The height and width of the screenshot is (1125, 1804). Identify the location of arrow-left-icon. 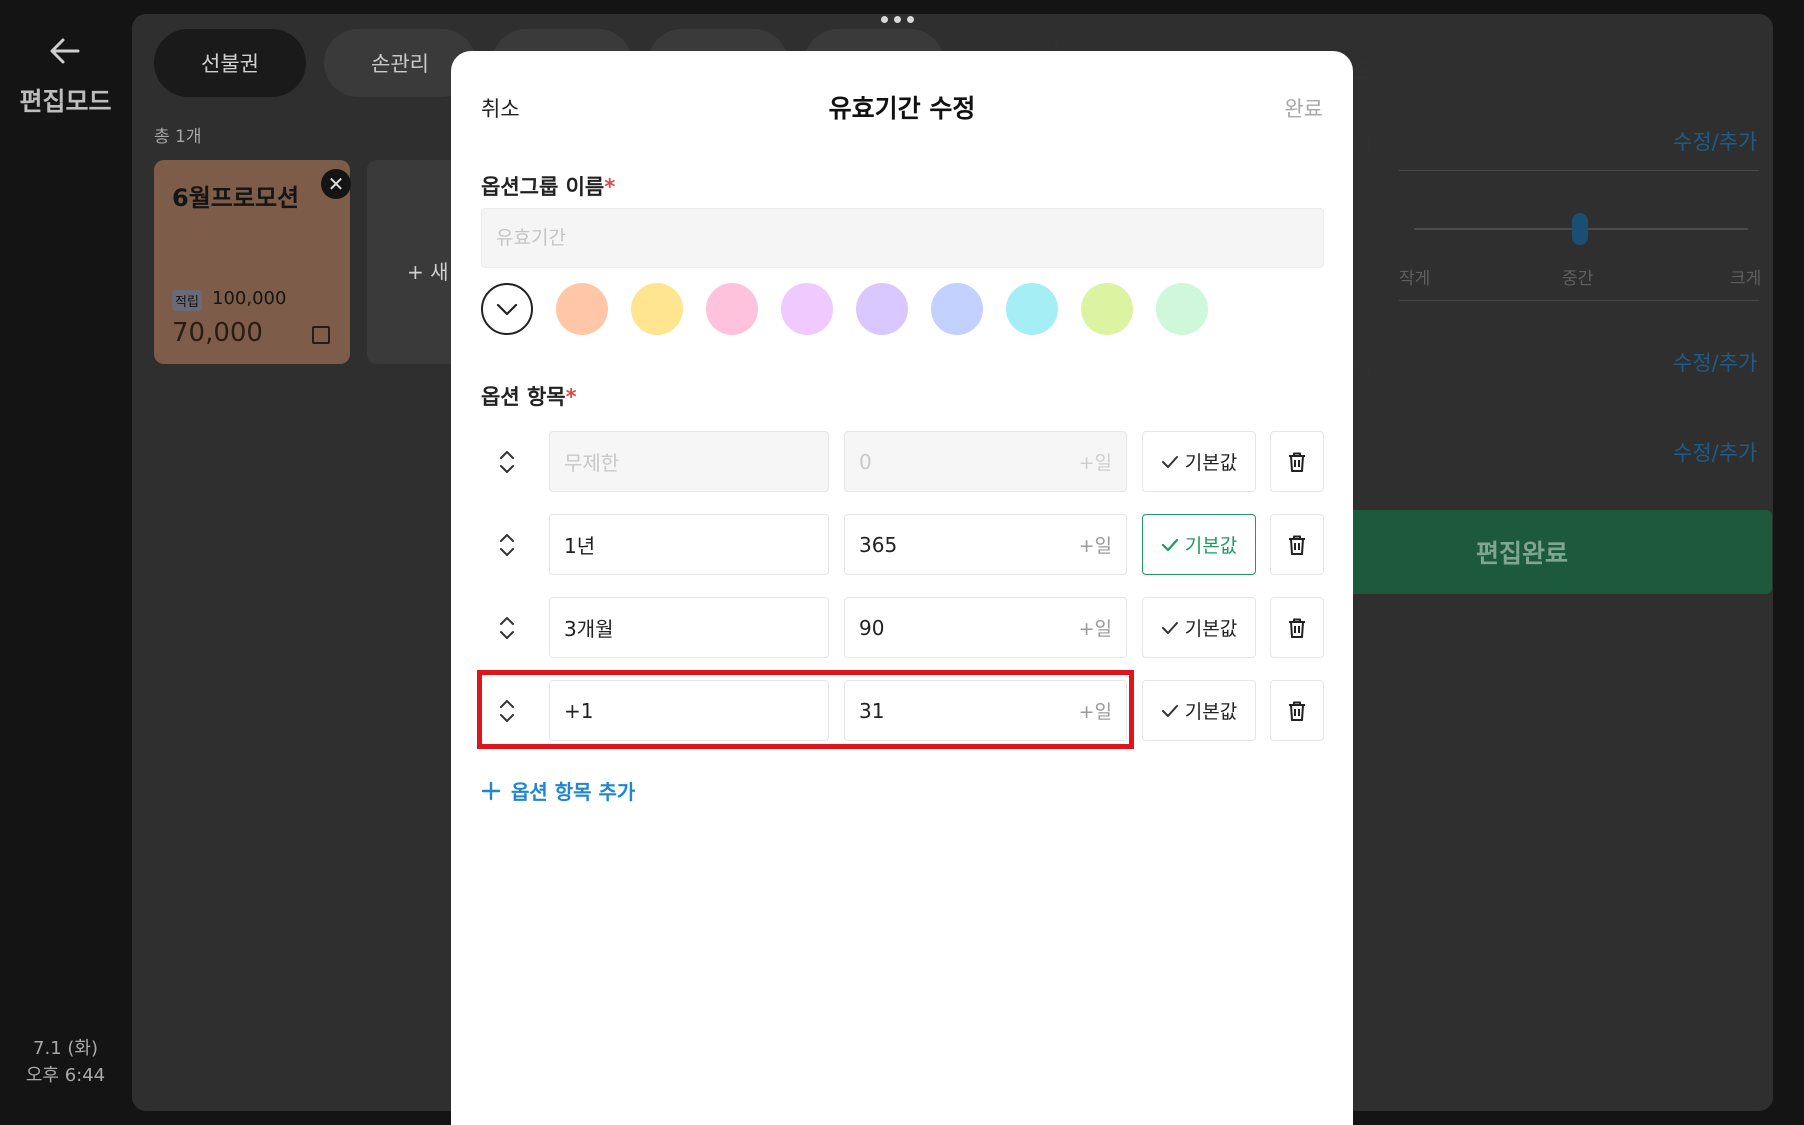
(65, 51).